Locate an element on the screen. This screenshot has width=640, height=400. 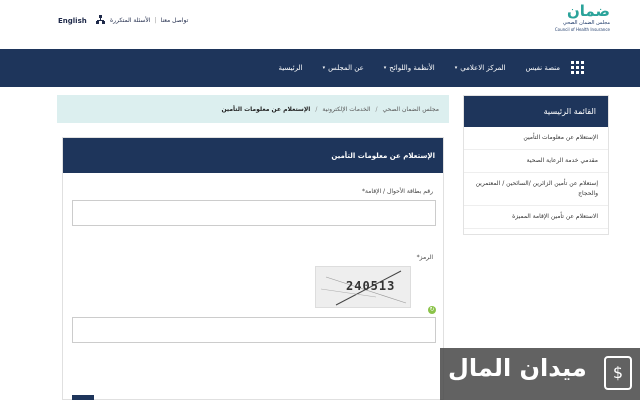
submit-button is located at coordinates (83, 397).